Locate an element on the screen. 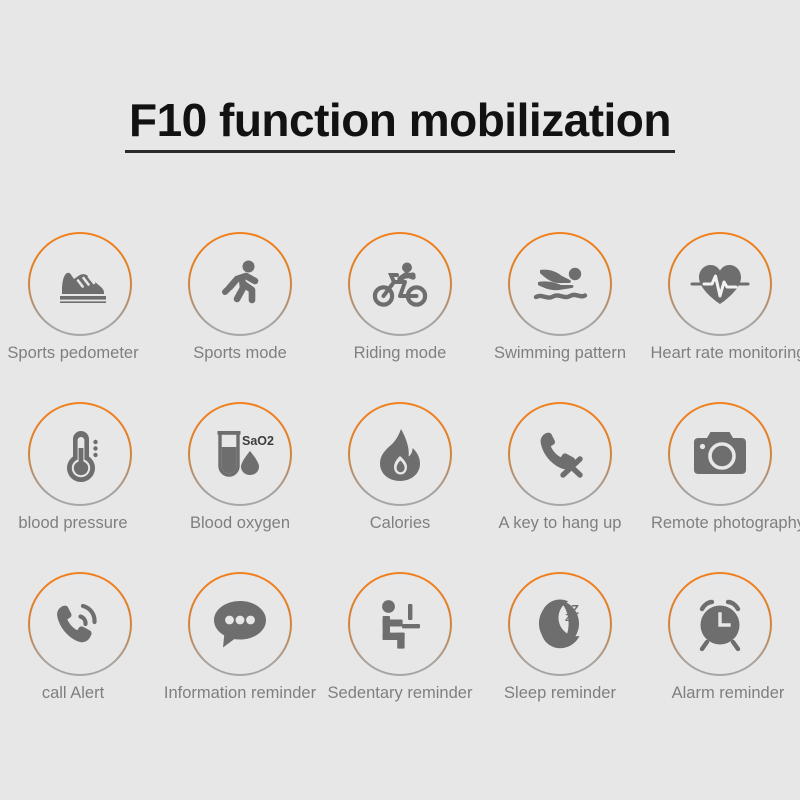  feature-icon-ring: SaO2 is located at coordinates (240, 454).